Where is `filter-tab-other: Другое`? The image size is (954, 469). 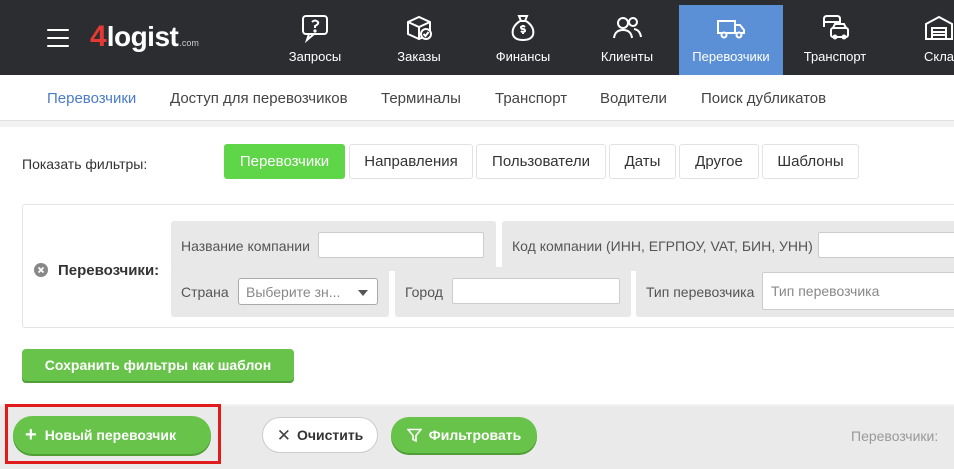
filter-tab-other: Другое is located at coordinates (719, 161).